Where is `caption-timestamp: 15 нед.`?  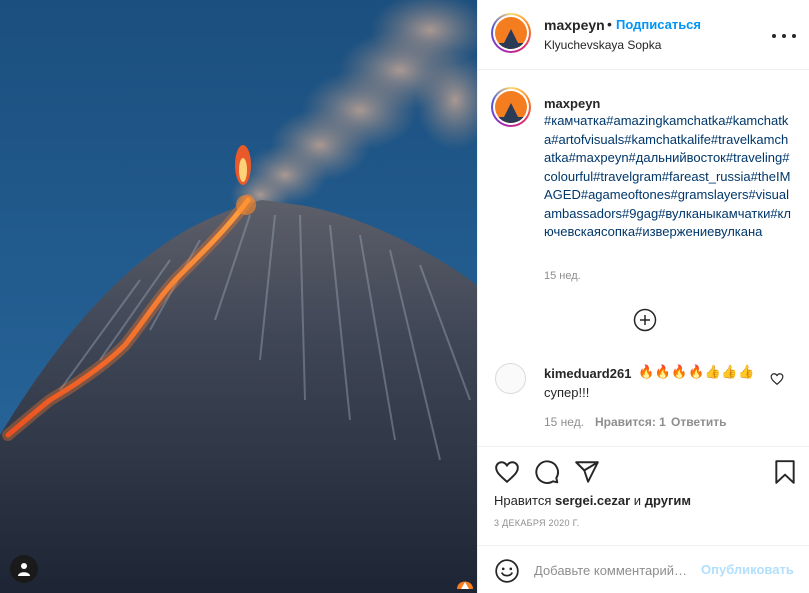 caption-timestamp: 15 нед. is located at coordinates (562, 276).